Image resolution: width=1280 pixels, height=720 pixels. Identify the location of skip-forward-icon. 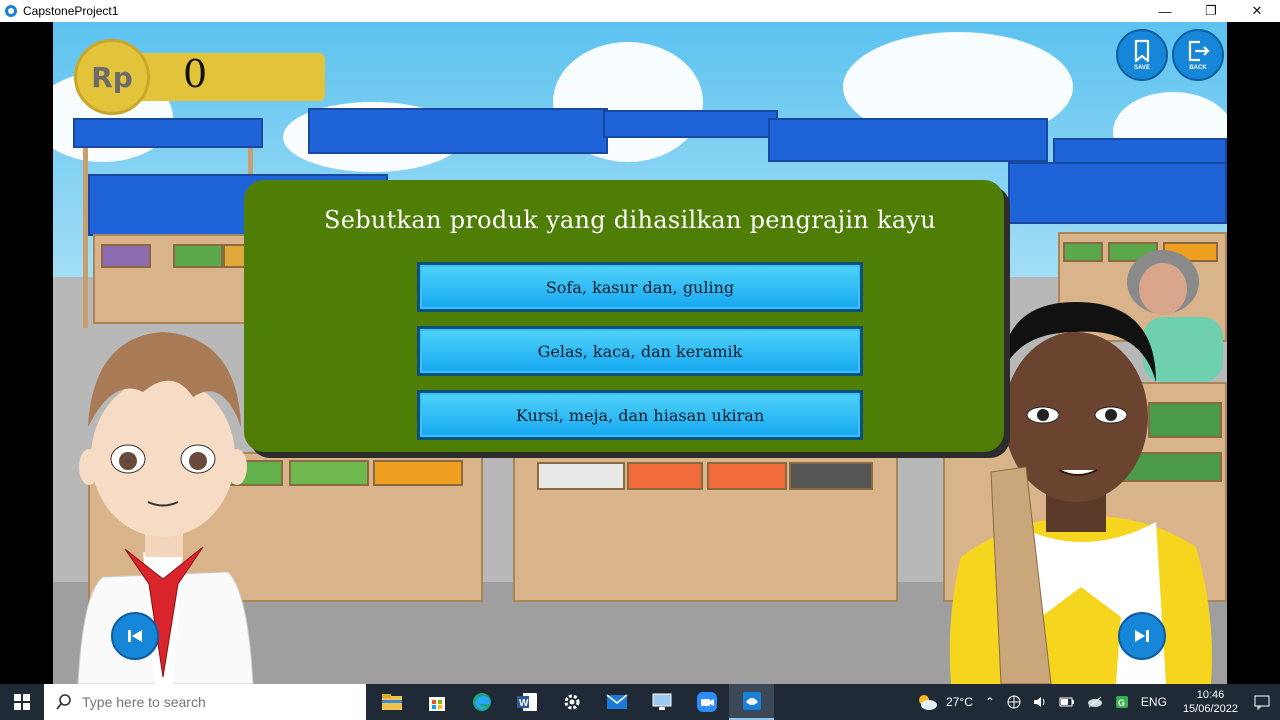
(1142, 636).